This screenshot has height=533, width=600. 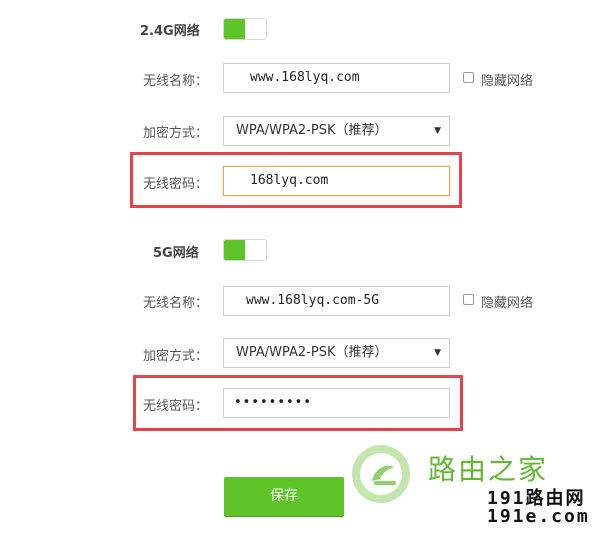 What do you see at coordinates (255, 250) in the screenshot?
I see `toggle-5g-knob` at bounding box center [255, 250].